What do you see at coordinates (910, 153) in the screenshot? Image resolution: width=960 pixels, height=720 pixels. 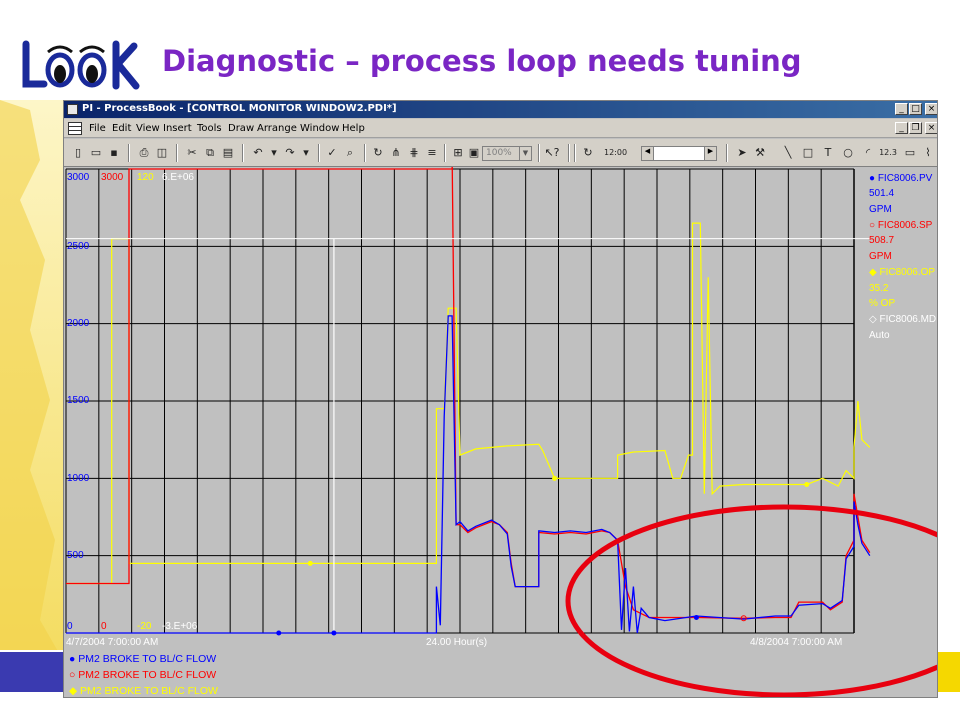 I see `button-tool-icon: ▭` at bounding box center [910, 153].